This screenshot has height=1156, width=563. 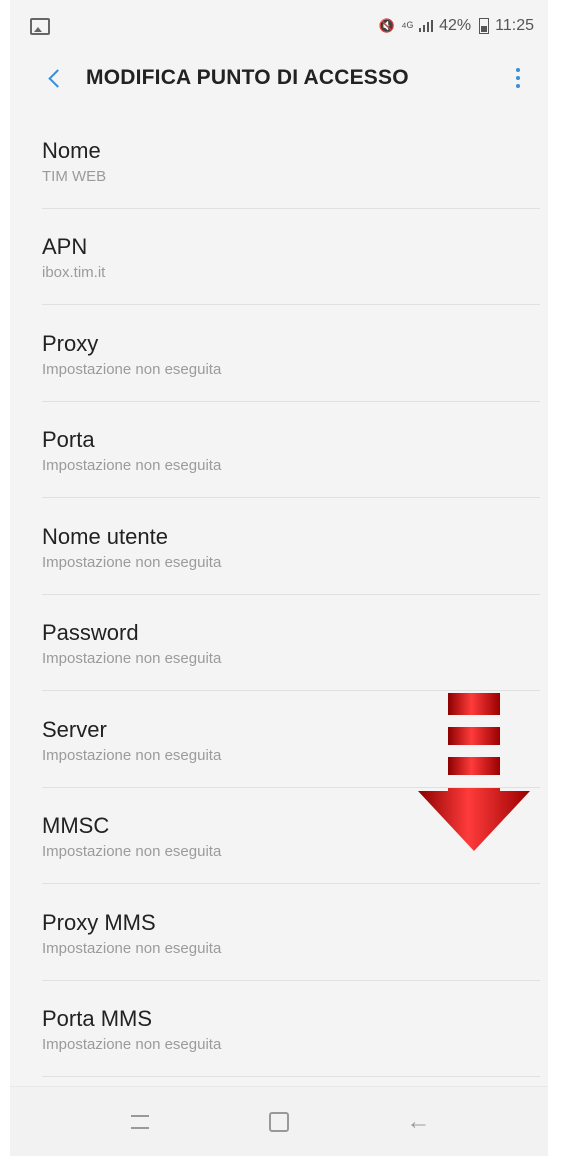 What do you see at coordinates (65, 247) in the screenshot?
I see `field-label: APN` at bounding box center [65, 247].